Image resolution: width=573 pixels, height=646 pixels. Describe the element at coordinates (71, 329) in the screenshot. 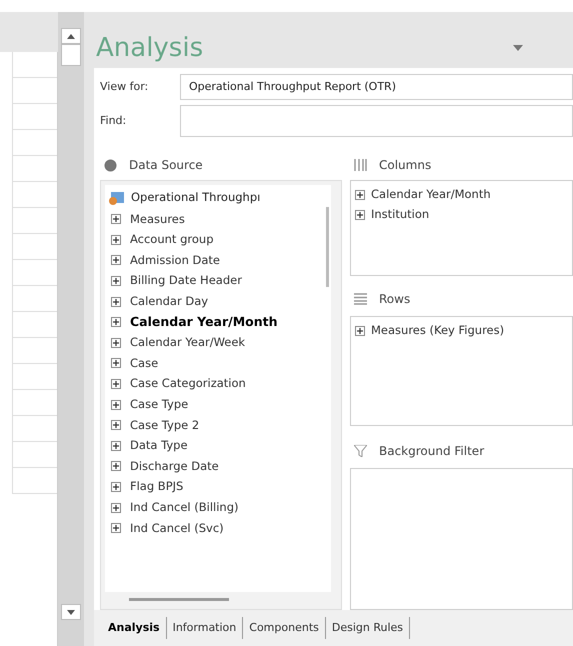

I see `scrollbar` at that location.